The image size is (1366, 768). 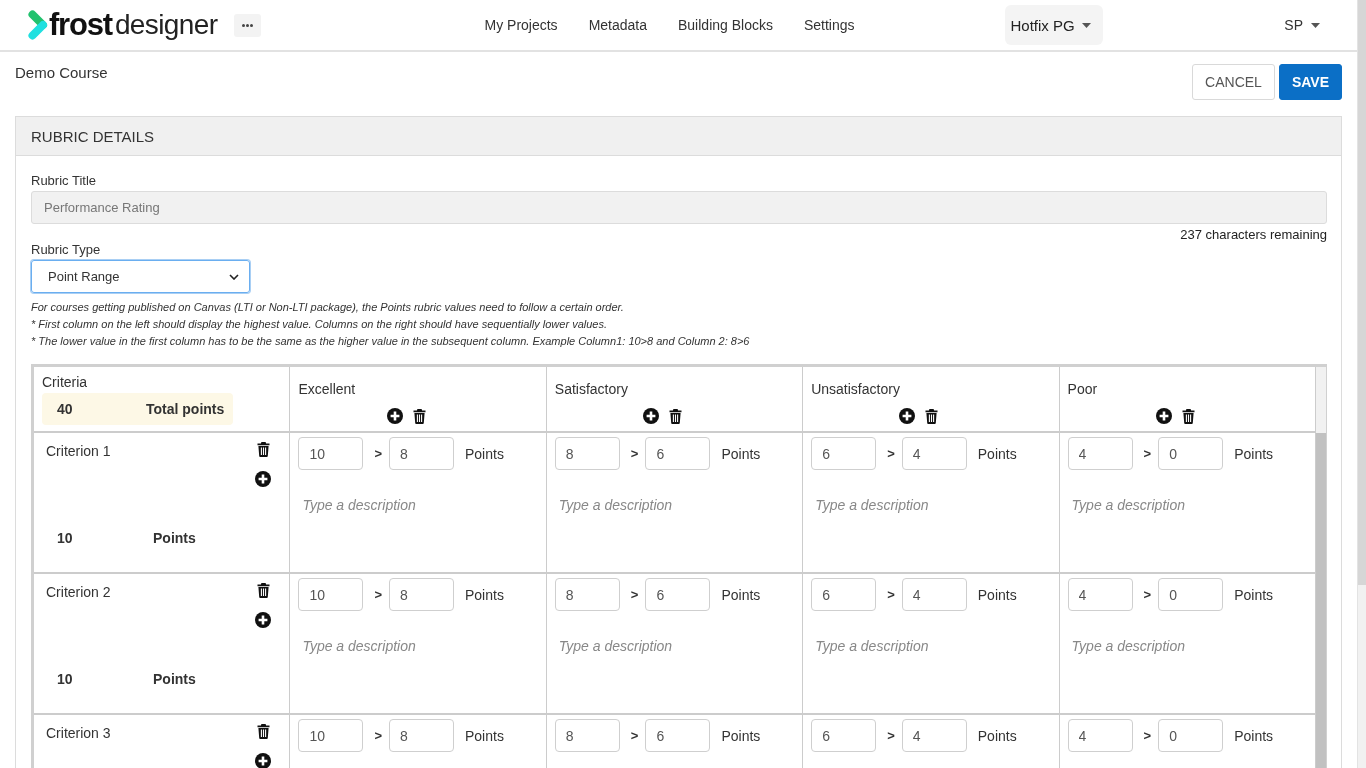 What do you see at coordinates (78, 592) in the screenshot?
I see `criterion-name: Criterion 2` at bounding box center [78, 592].